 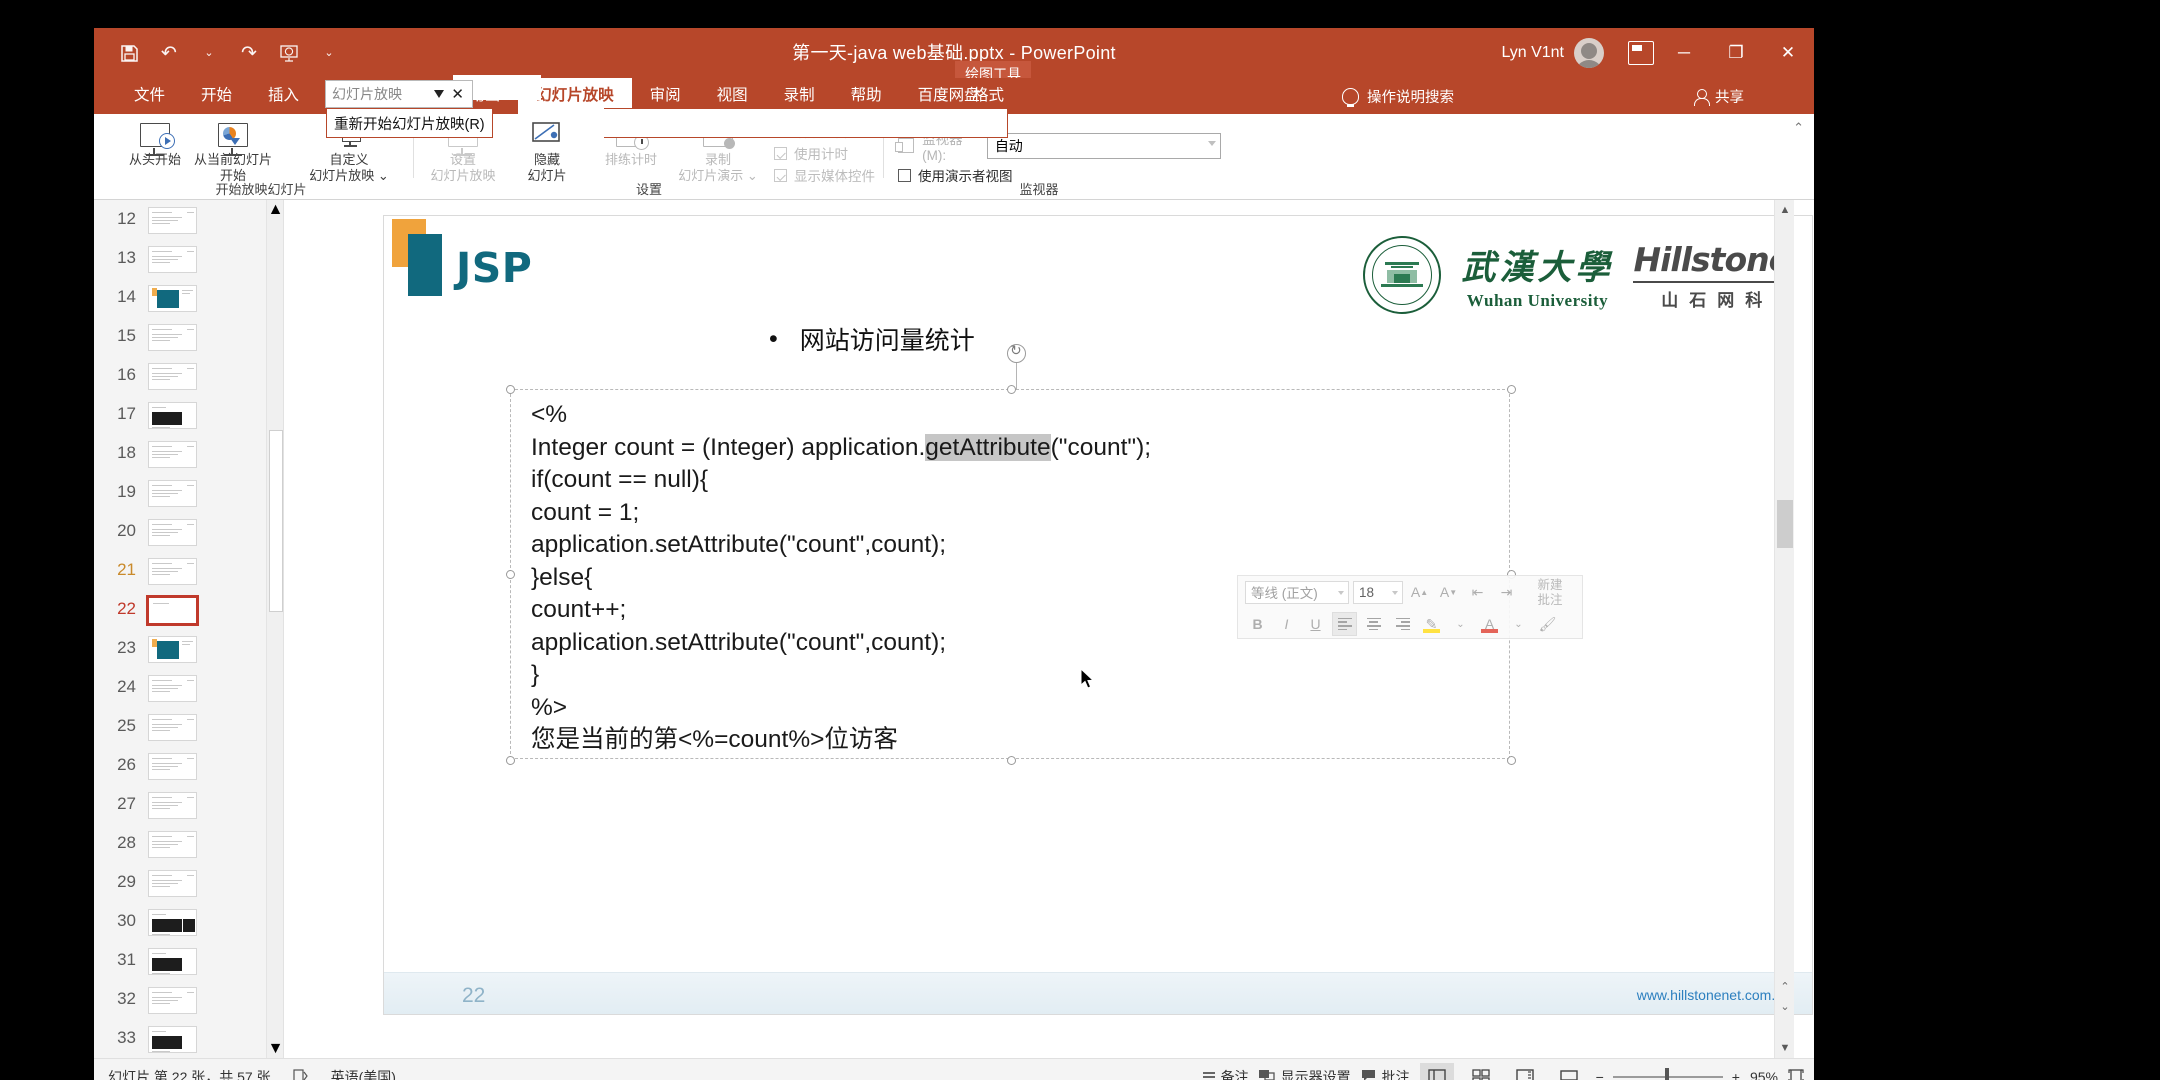 I want to click on monitor-select: 自动, so click(x=1103, y=145).